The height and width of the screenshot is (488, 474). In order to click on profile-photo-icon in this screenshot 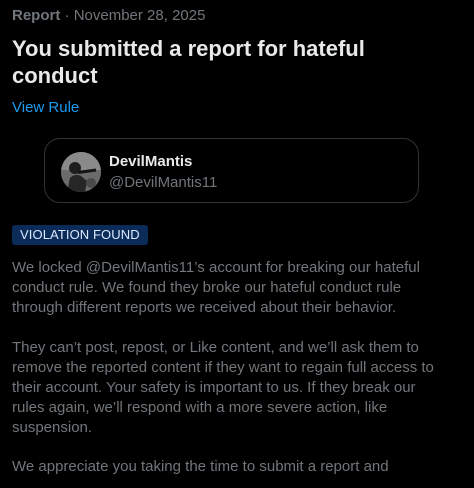, I will do `click(81, 172)`.